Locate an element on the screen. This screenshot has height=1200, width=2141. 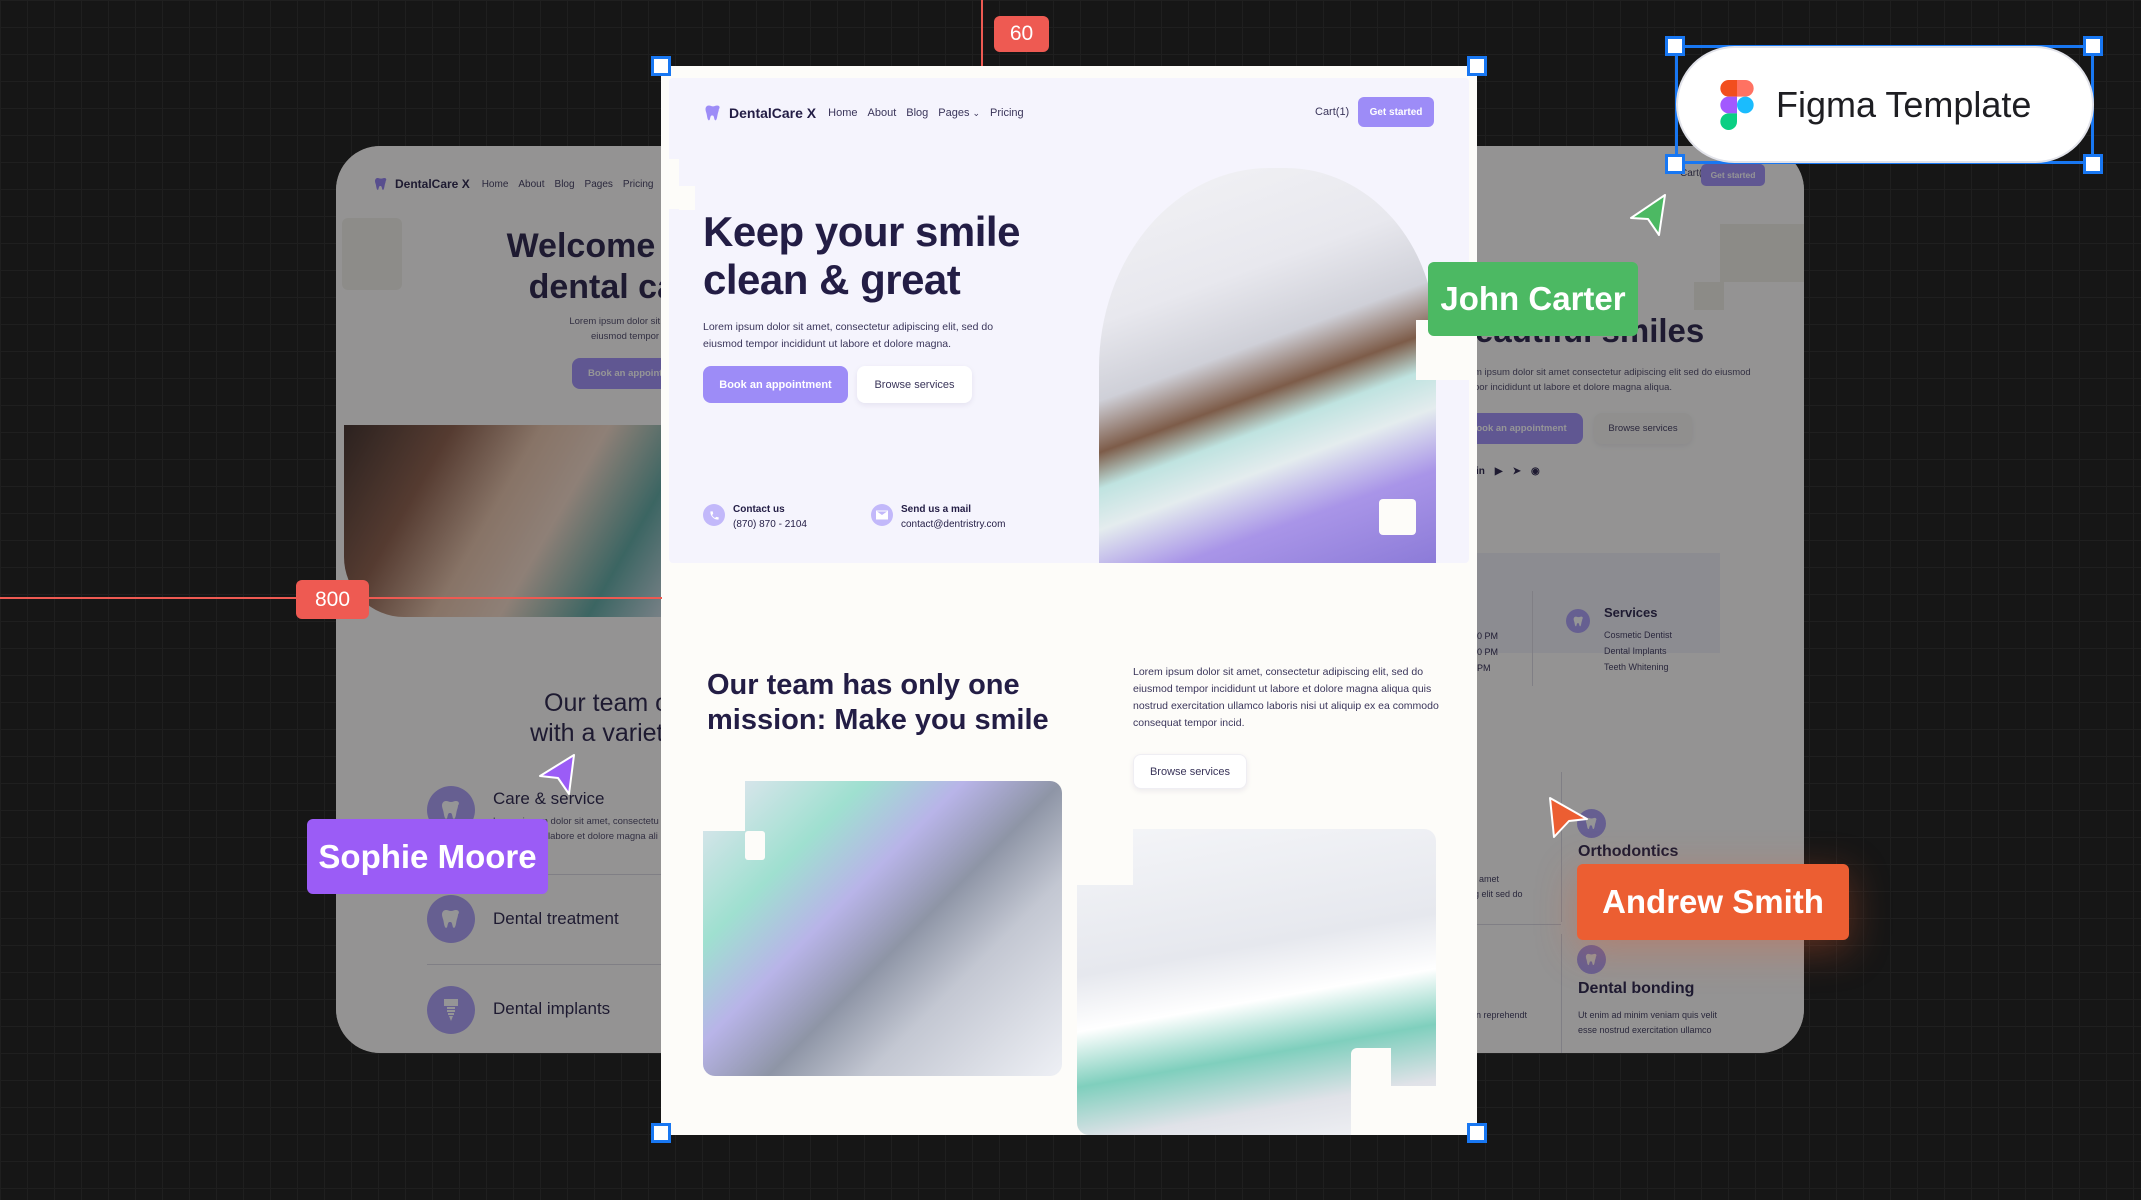
right-browse-button: Browse services is located at coordinates (1643, 428).